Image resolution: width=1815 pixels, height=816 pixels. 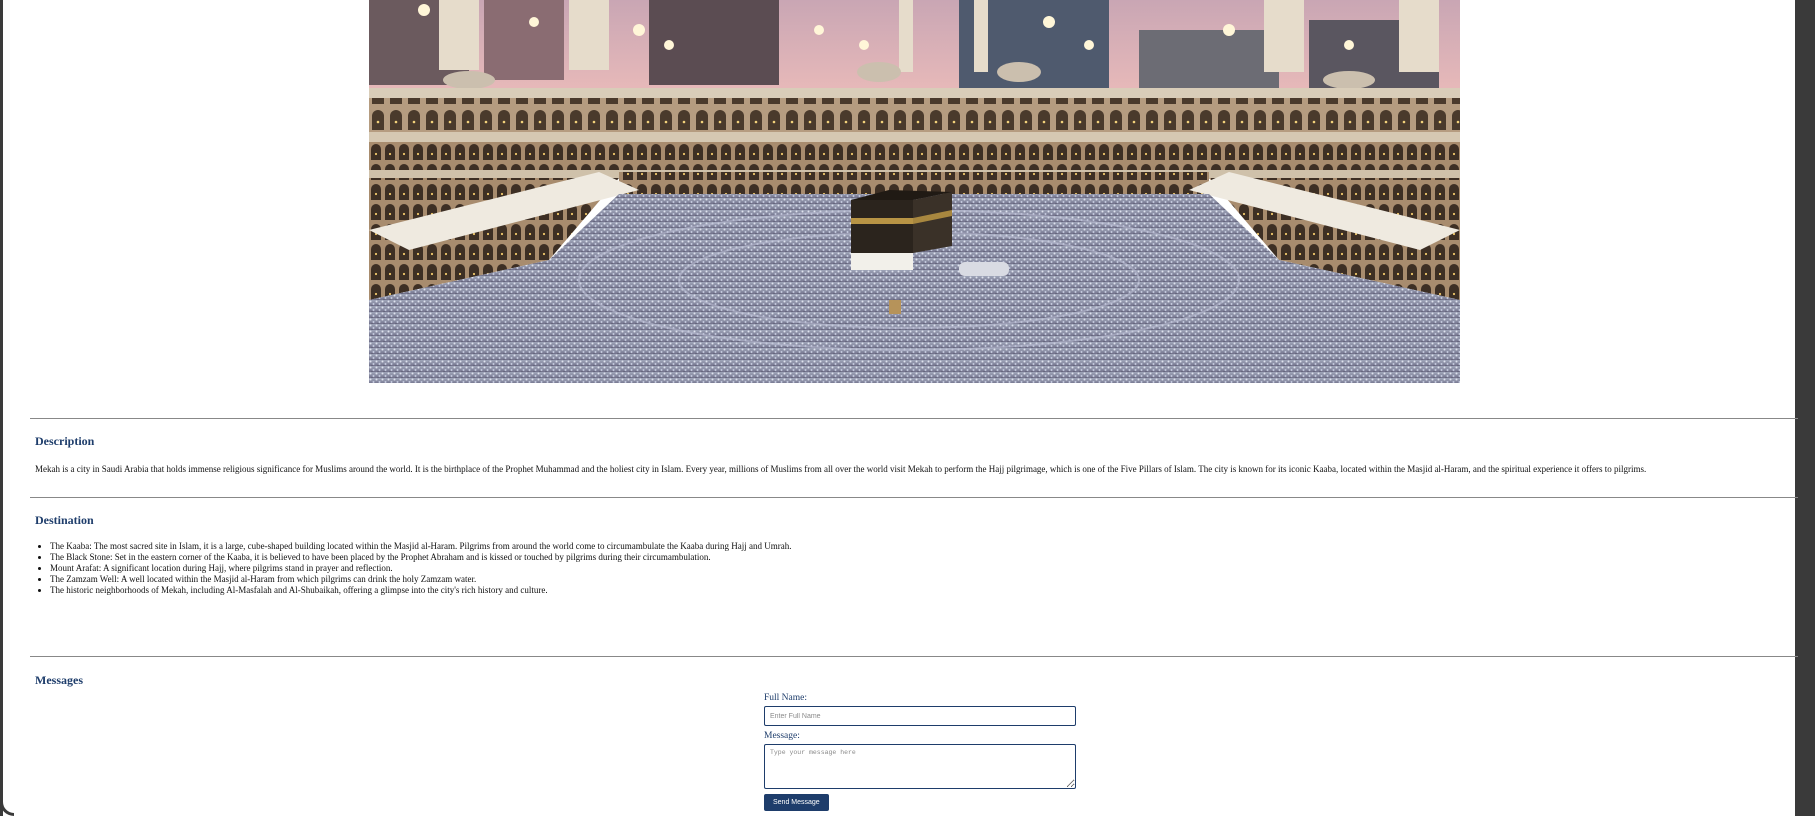 What do you see at coordinates (65, 441) in the screenshot?
I see `description-heading: Description` at bounding box center [65, 441].